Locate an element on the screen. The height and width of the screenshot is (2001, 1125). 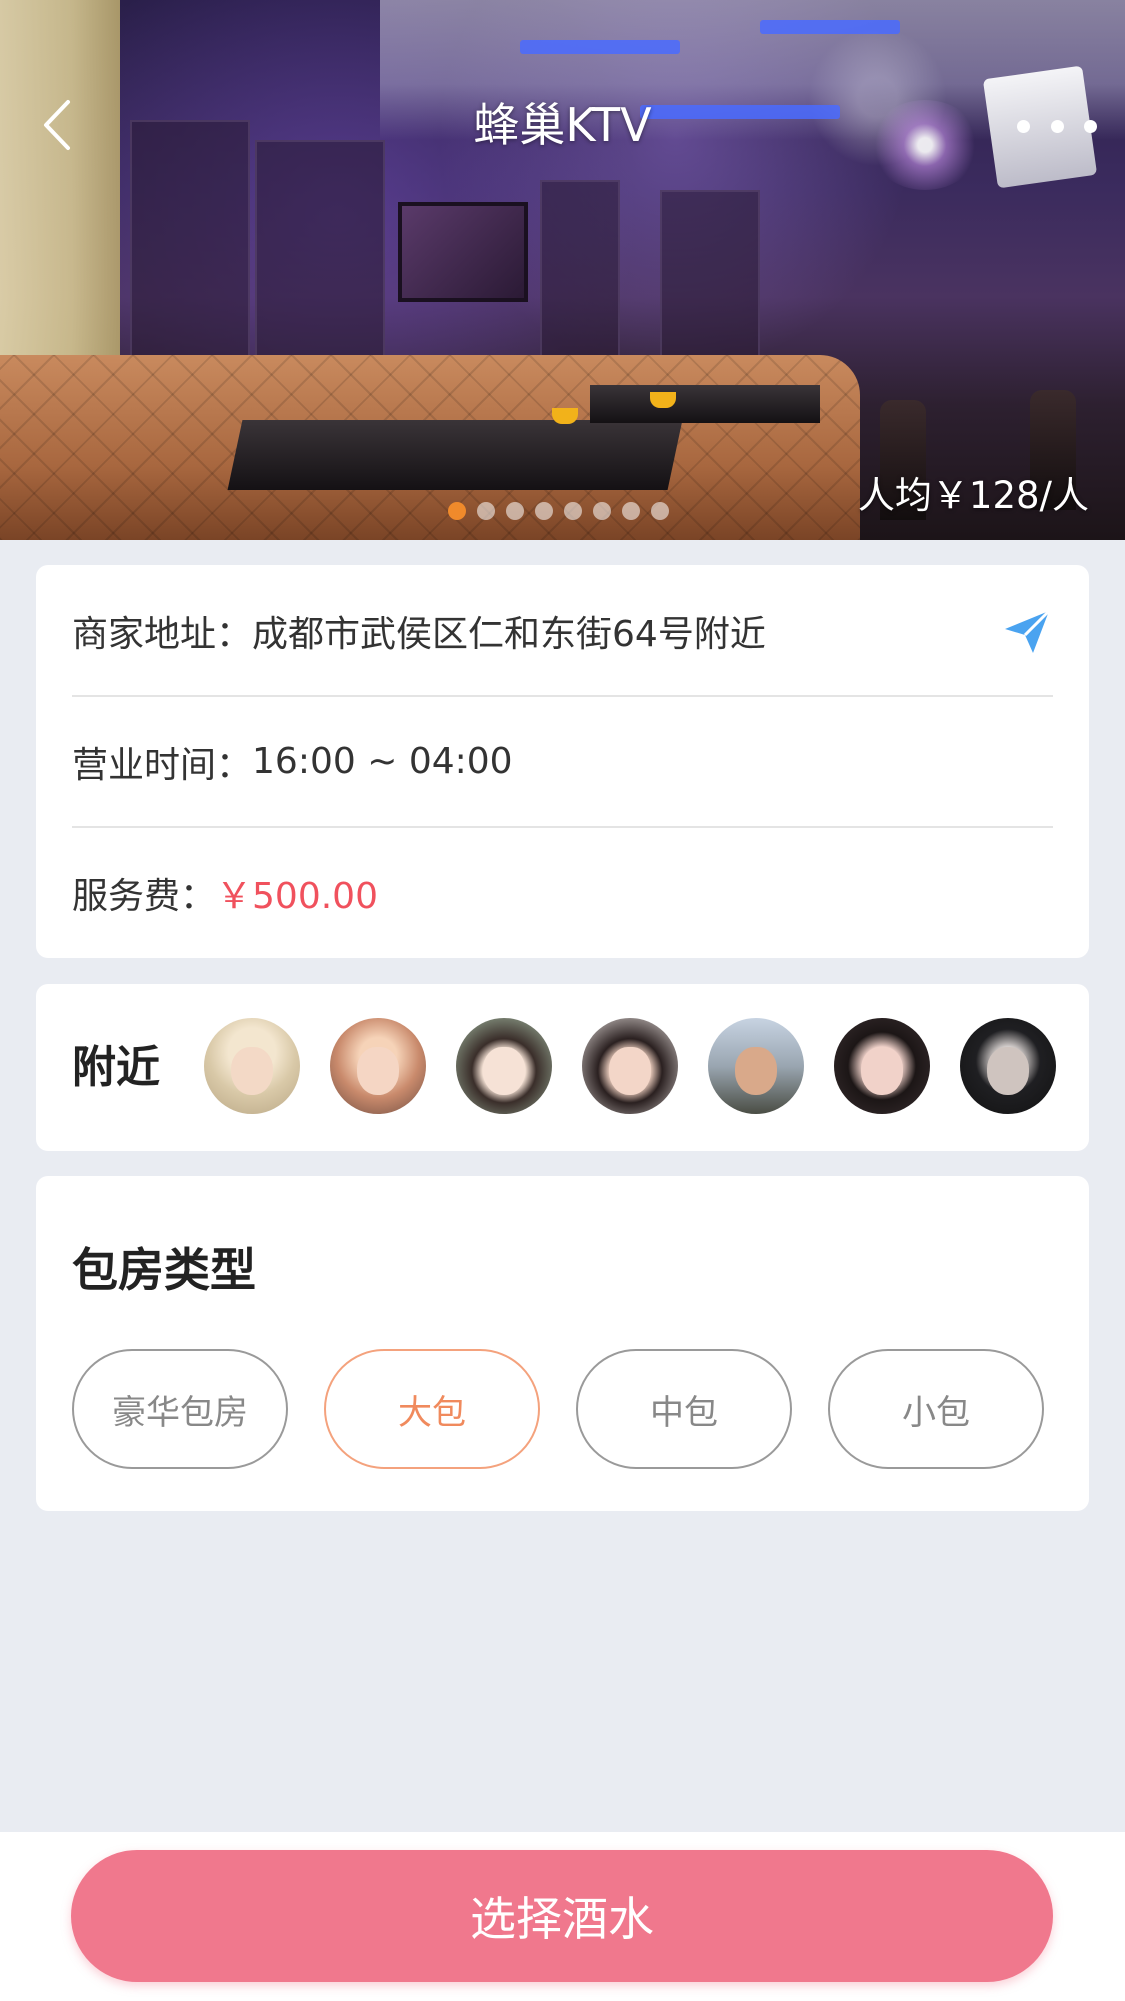
select-drinks-button: 选择酒水 is located at coordinates (562, 1916).